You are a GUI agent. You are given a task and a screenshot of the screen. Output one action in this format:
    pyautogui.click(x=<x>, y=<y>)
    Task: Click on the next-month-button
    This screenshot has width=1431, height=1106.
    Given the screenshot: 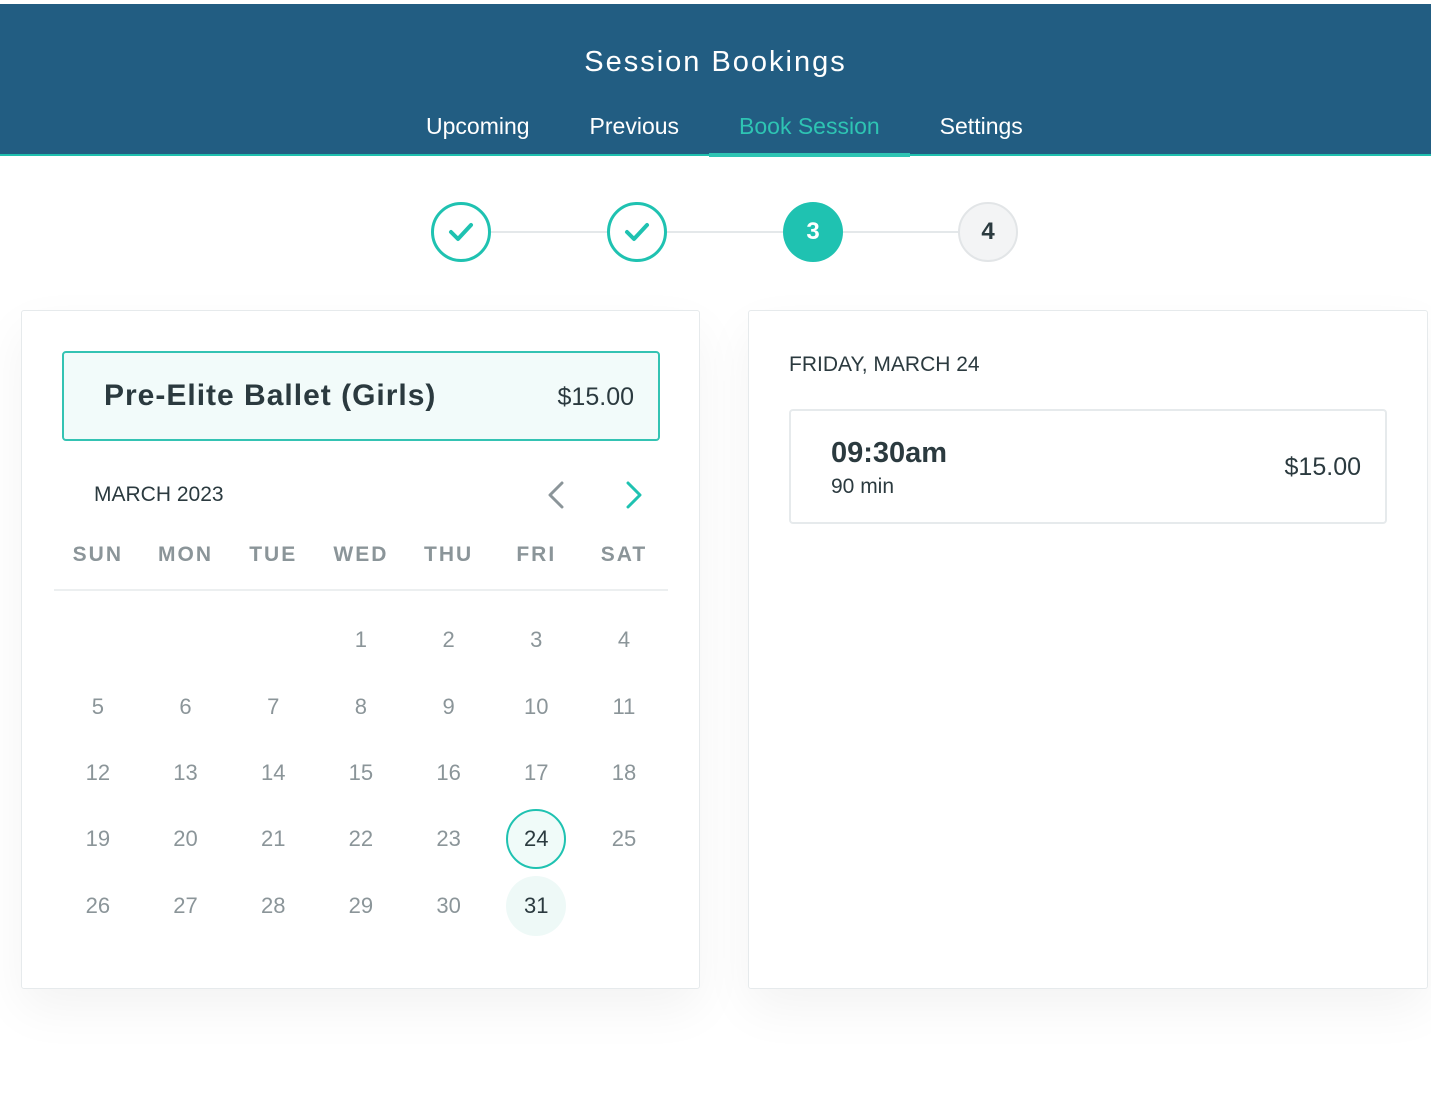 What is the action you would take?
    pyautogui.click(x=633, y=495)
    